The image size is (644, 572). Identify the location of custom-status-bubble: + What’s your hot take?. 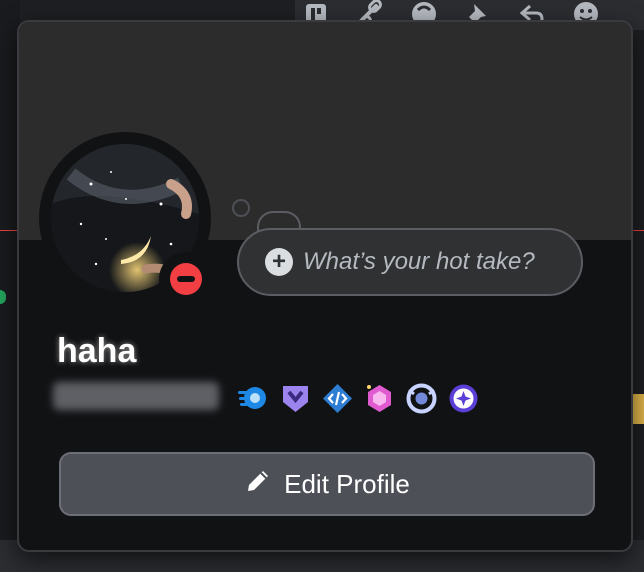
(410, 262).